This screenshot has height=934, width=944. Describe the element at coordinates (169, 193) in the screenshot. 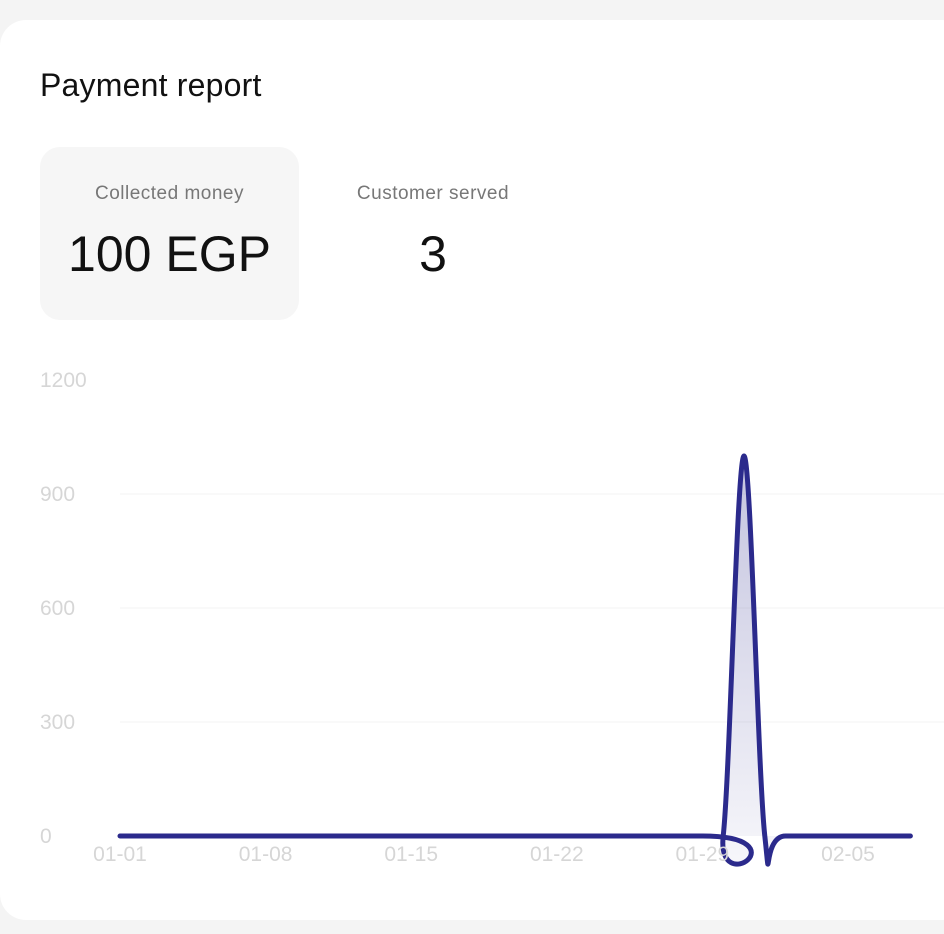

I see `collected-money-label: Collected money` at that location.